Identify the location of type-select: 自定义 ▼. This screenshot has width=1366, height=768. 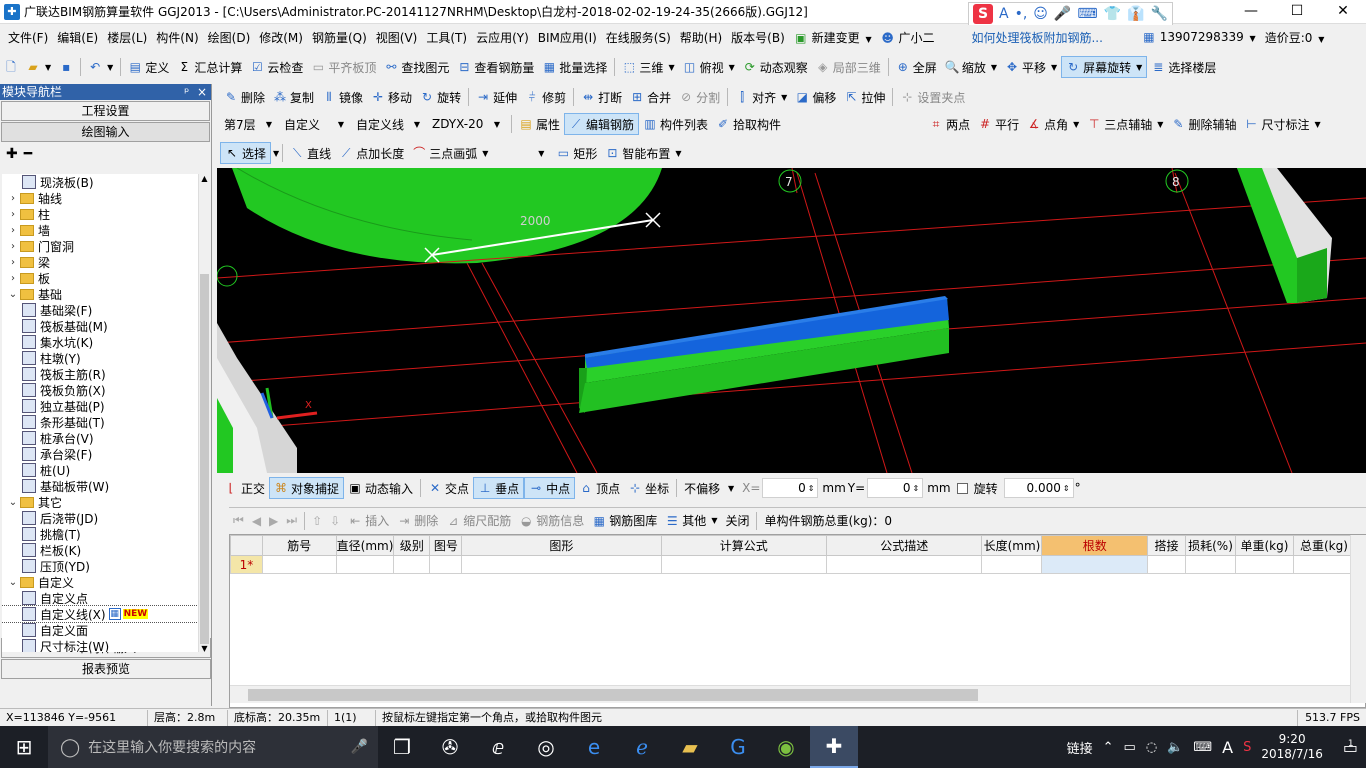
(314, 124).